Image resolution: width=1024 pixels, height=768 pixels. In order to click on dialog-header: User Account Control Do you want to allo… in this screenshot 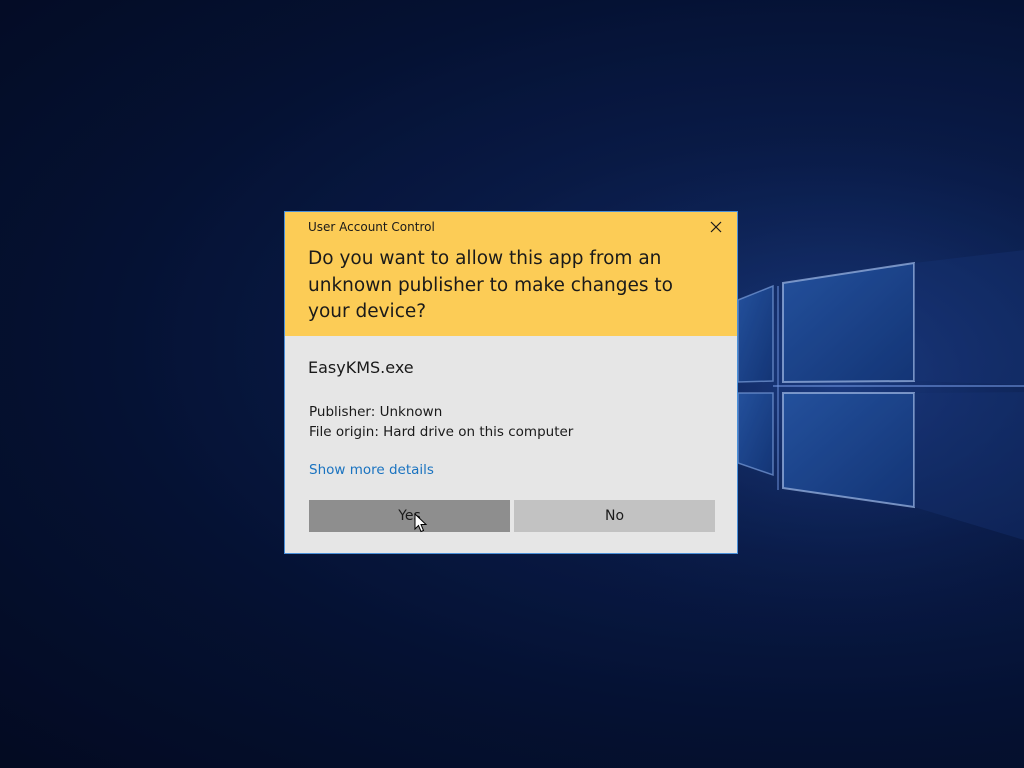, I will do `click(511, 274)`.